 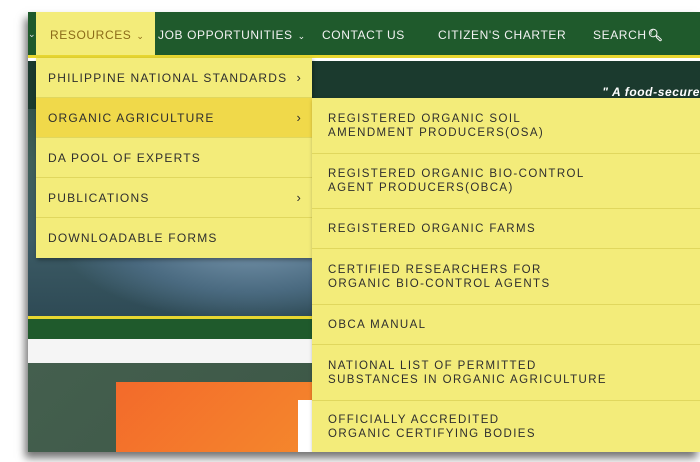 I want to click on submenu-item-line2: ORGANIC BIO-CONTROL AGENTS, so click(x=439, y=283).